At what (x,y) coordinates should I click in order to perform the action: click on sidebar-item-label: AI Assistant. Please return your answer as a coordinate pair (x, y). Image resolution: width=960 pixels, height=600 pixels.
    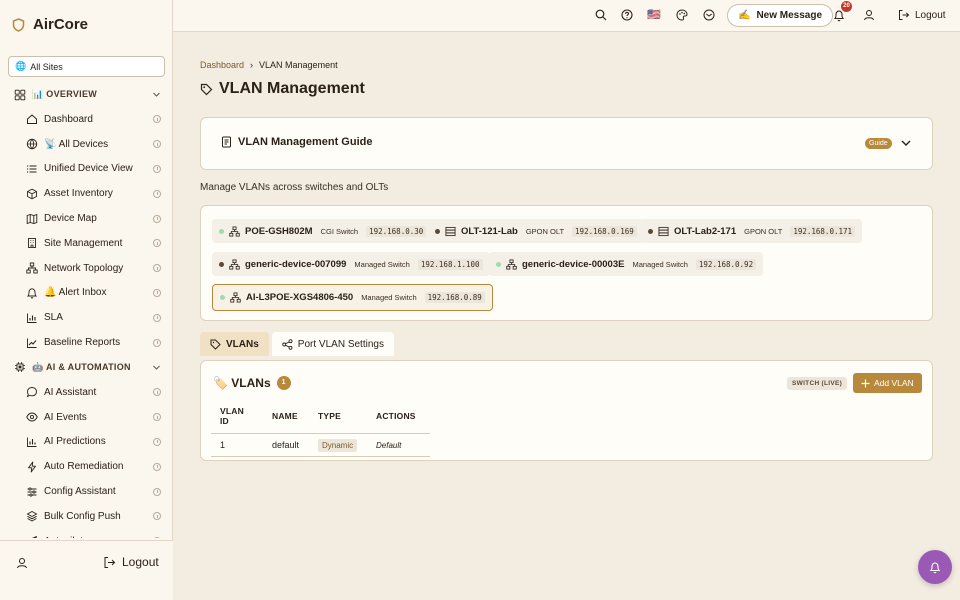
    Looking at the image, I should click on (70, 392).